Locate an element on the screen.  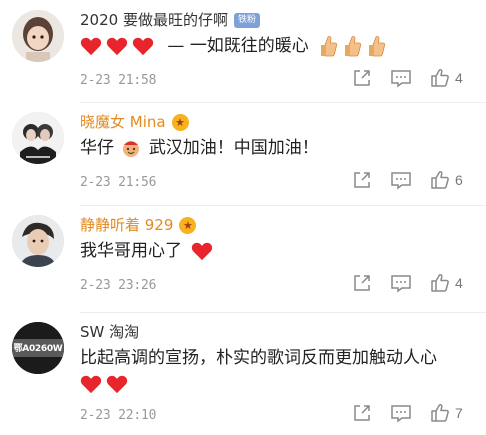
comment-actions: 6 is located at coordinates (407, 180).